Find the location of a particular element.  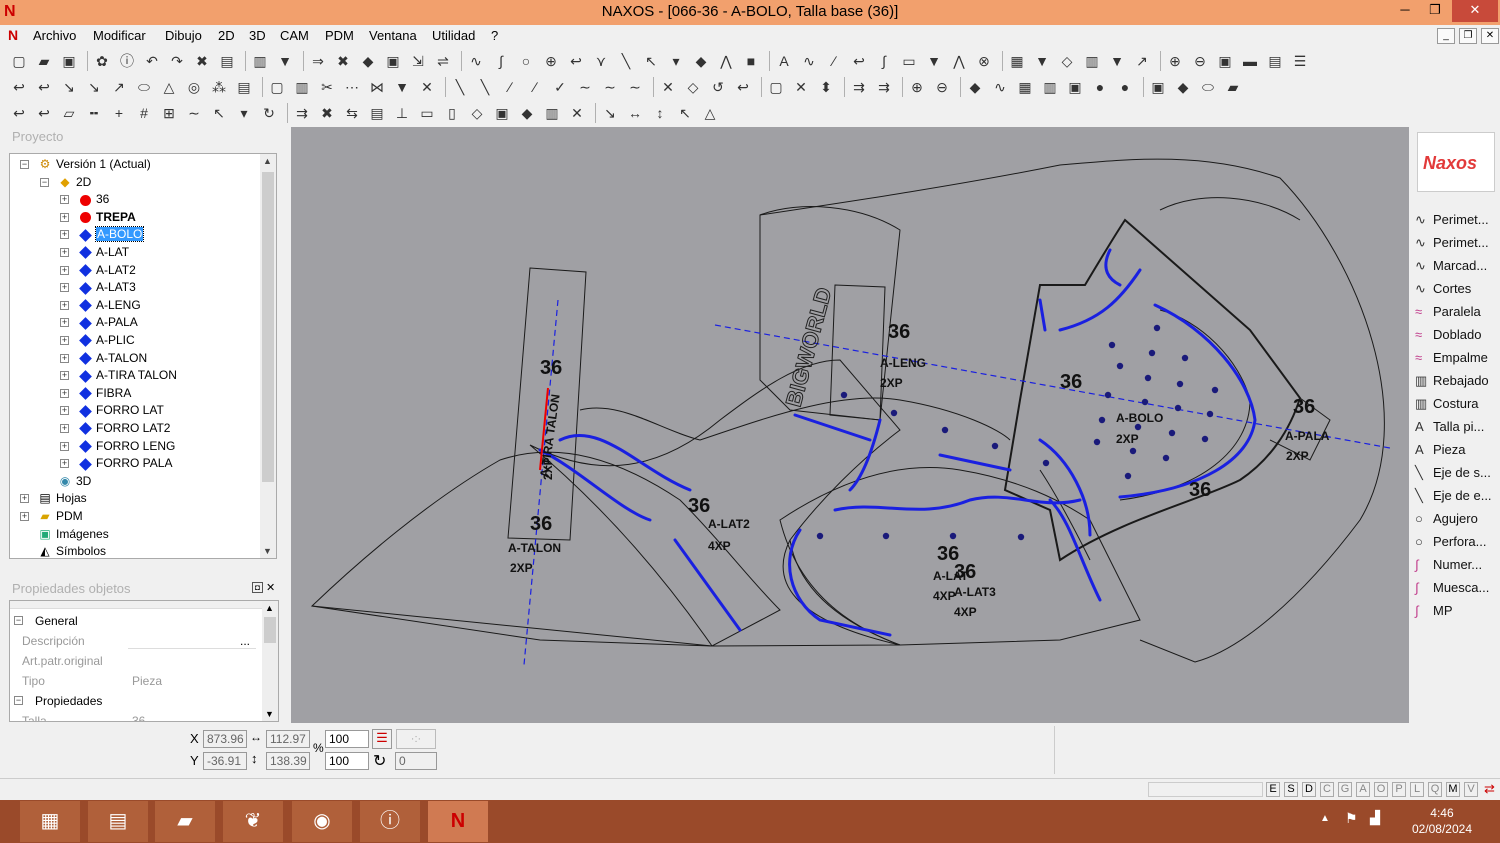

status-flag-icon: ⇄ is located at coordinates (1489, 789).